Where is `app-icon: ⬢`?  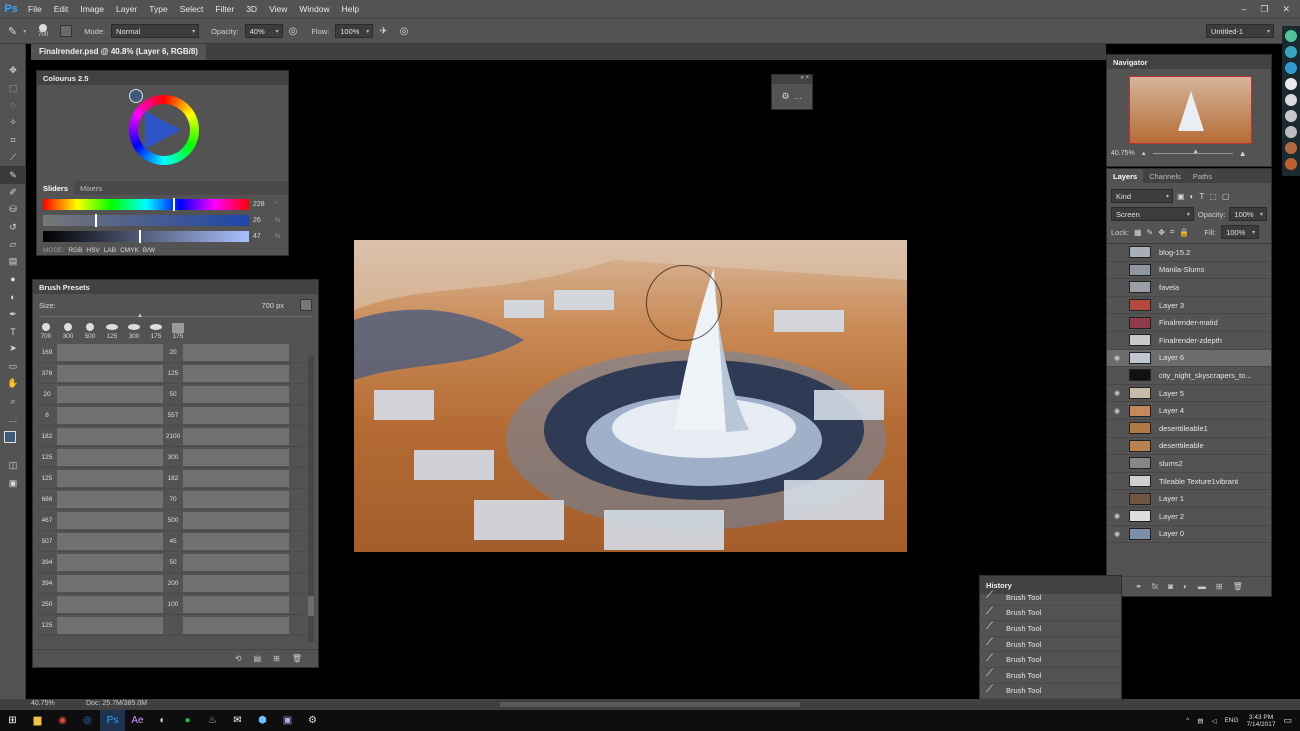 app-icon: ⬢ is located at coordinates (262, 720).